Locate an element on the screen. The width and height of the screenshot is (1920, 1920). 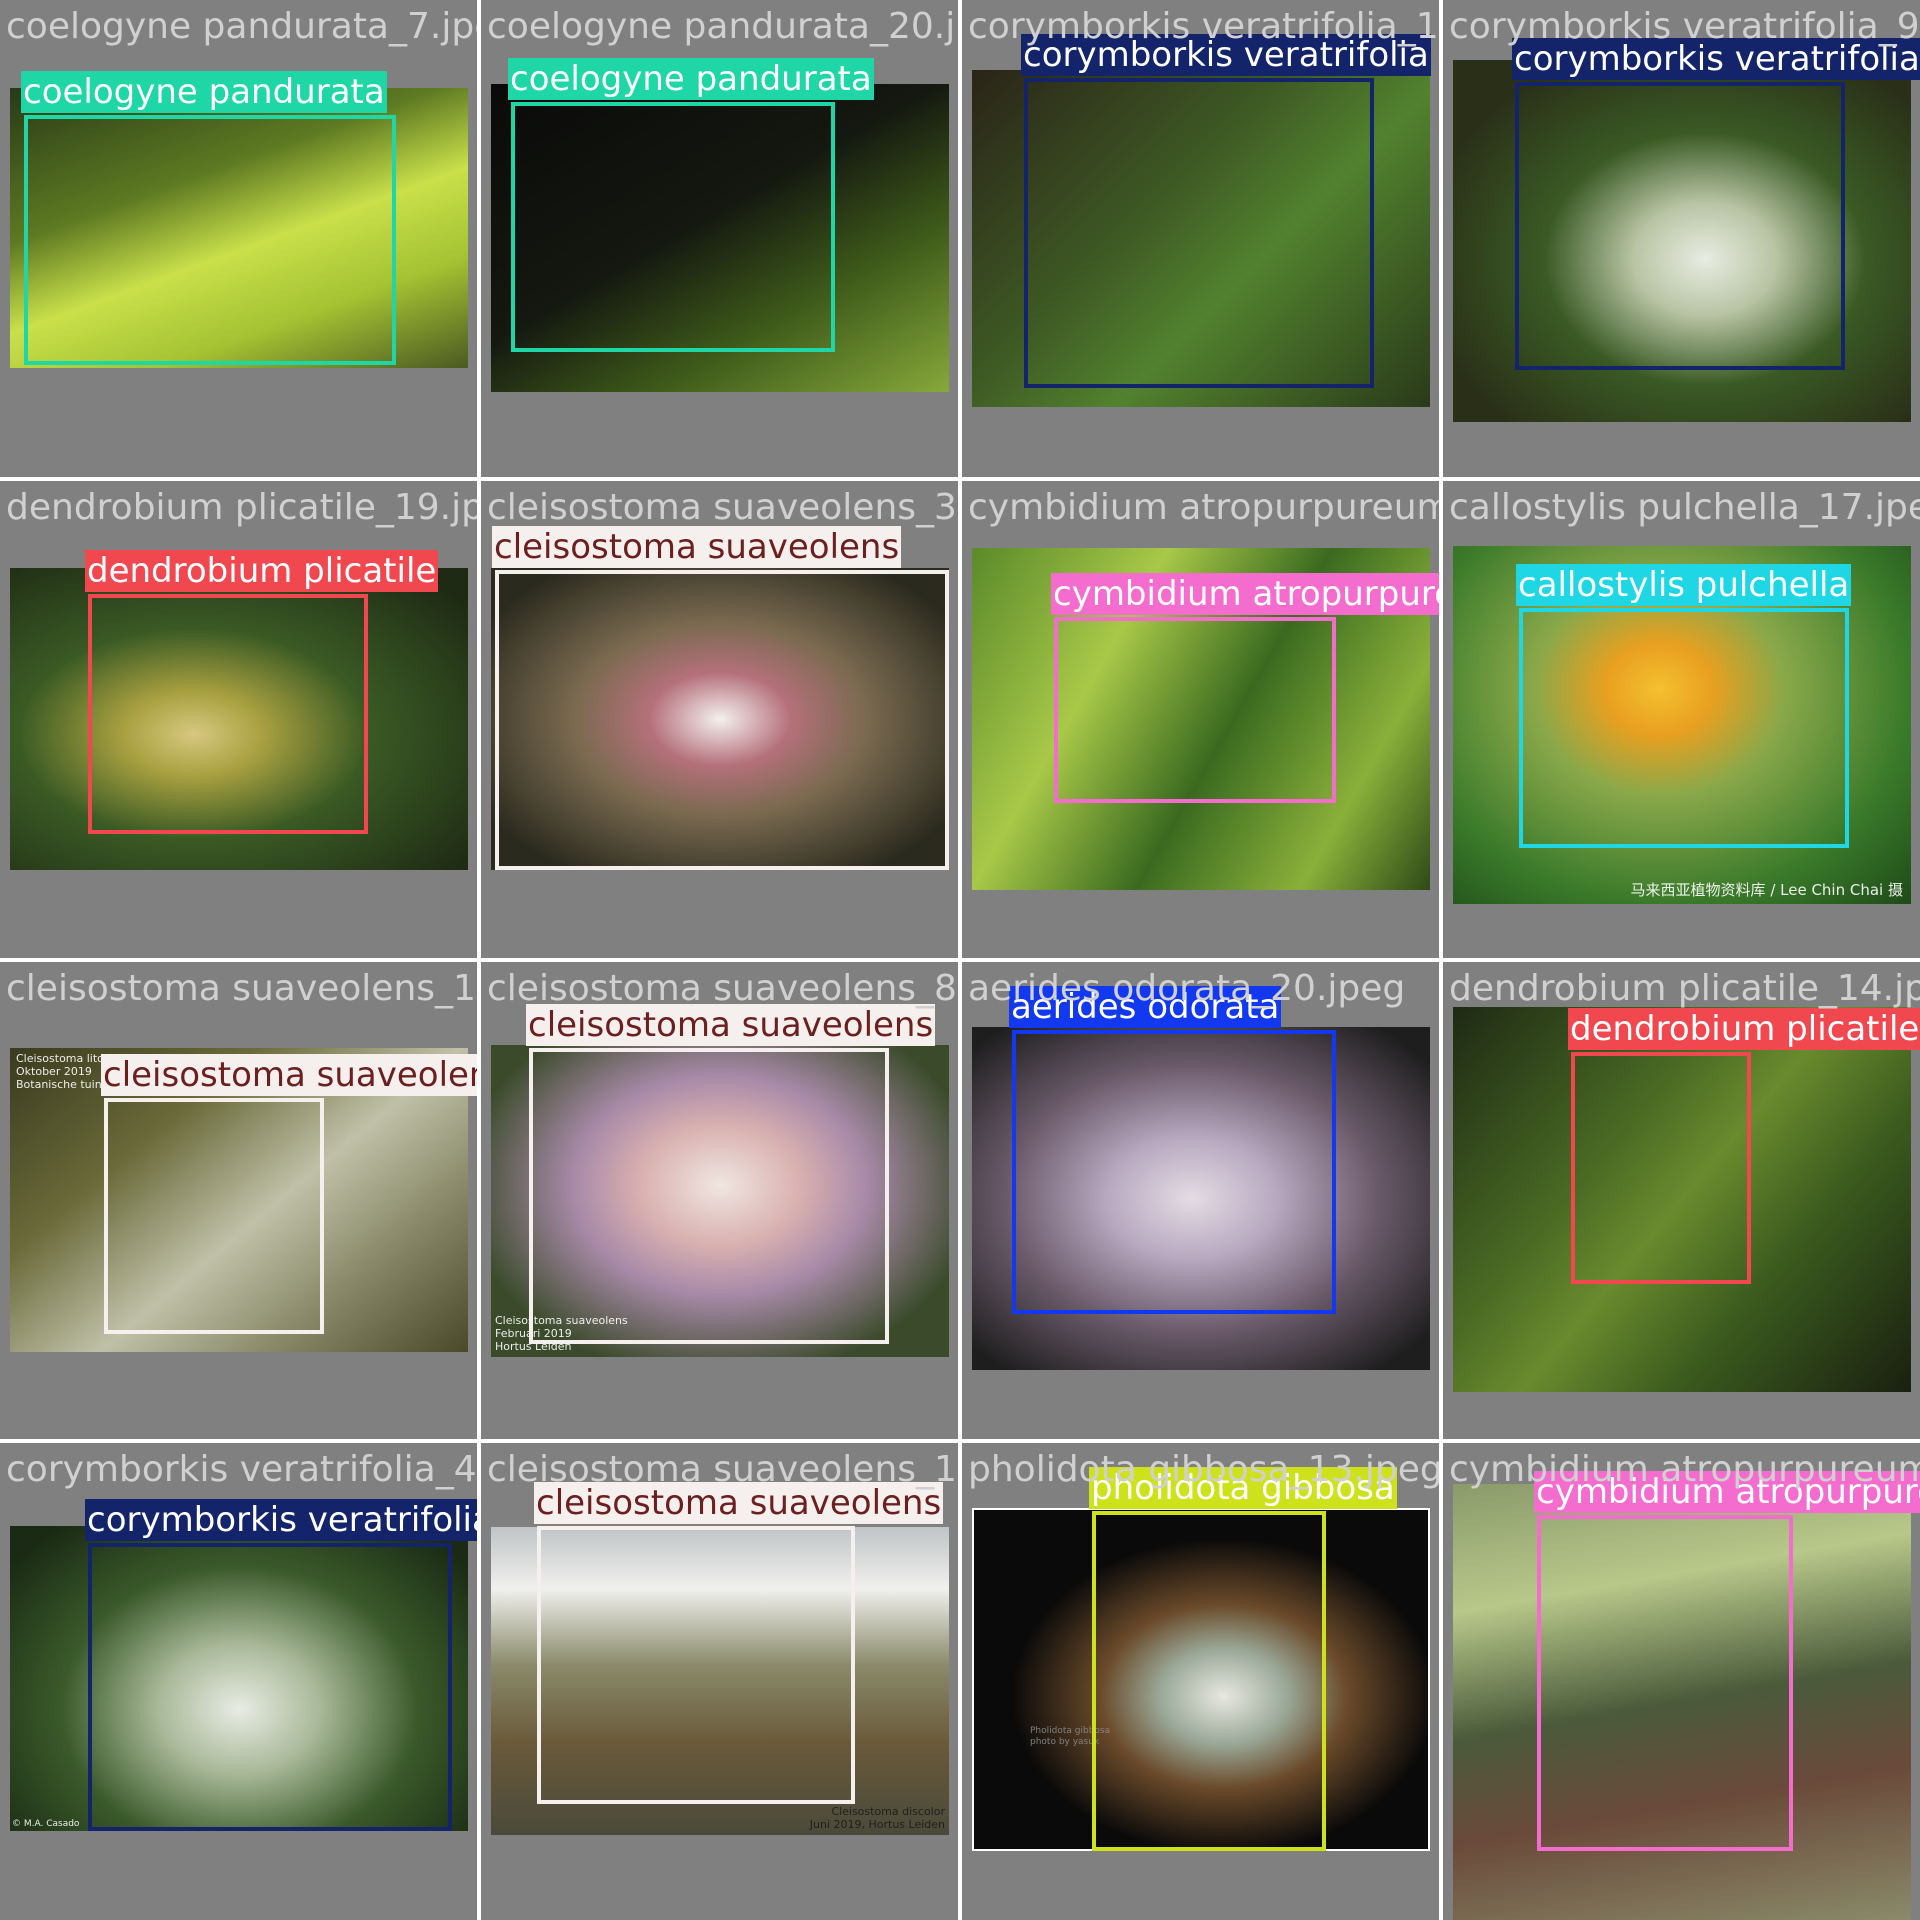
detection-11: aerides odorata is located at coordinates (1172, 1150).